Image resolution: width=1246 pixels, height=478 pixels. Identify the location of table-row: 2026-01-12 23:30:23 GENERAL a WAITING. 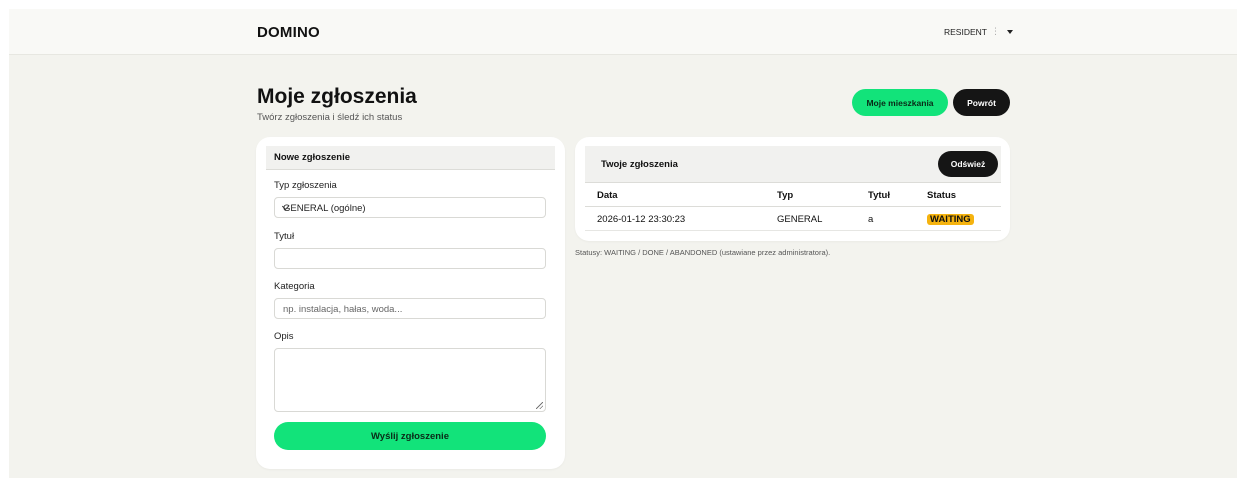
(793, 219).